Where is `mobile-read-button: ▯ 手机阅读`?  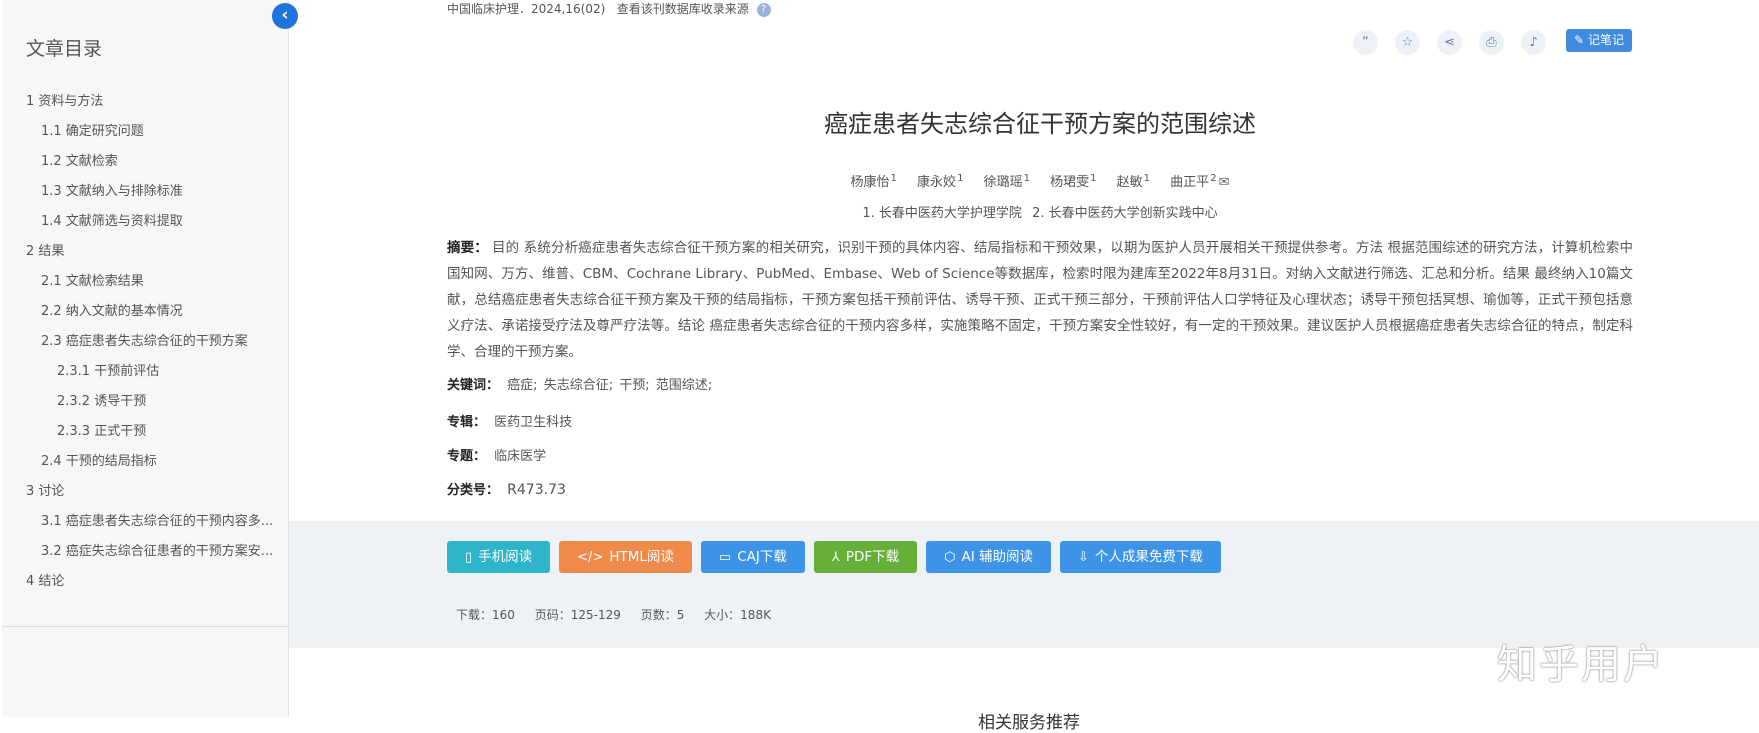 mobile-read-button: ▯ 手机阅读 is located at coordinates (499, 557).